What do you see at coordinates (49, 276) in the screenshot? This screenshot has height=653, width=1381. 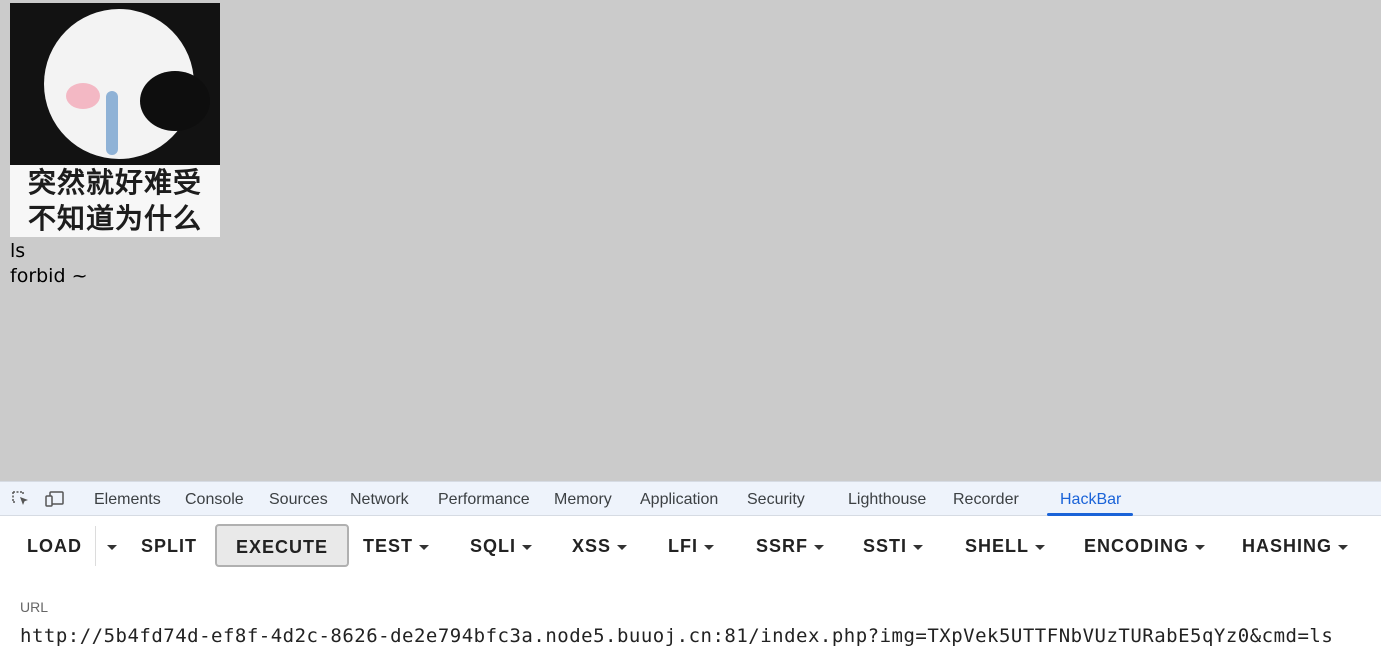 I see `output-line-result: forbid ~` at bounding box center [49, 276].